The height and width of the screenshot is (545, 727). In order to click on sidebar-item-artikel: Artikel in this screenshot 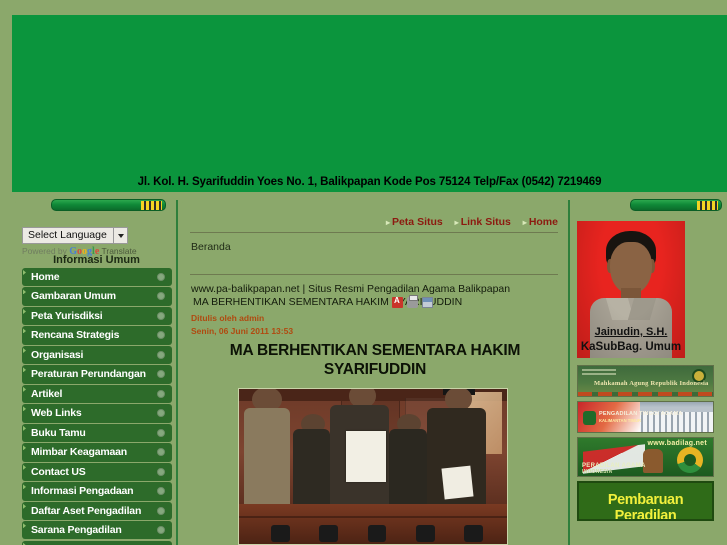, I will do `click(97, 394)`.